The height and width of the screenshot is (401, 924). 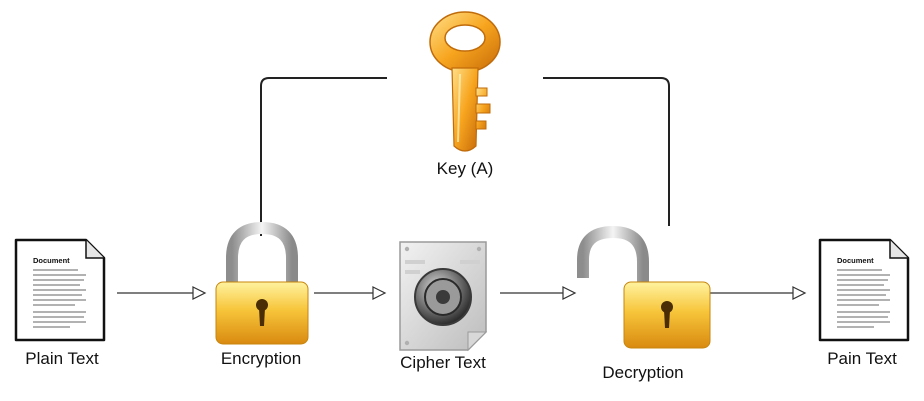 What do you see at coordinates (864, 290) in the screenshot?
I see `output-document-icon: Document` at bounding box center [864, 290].